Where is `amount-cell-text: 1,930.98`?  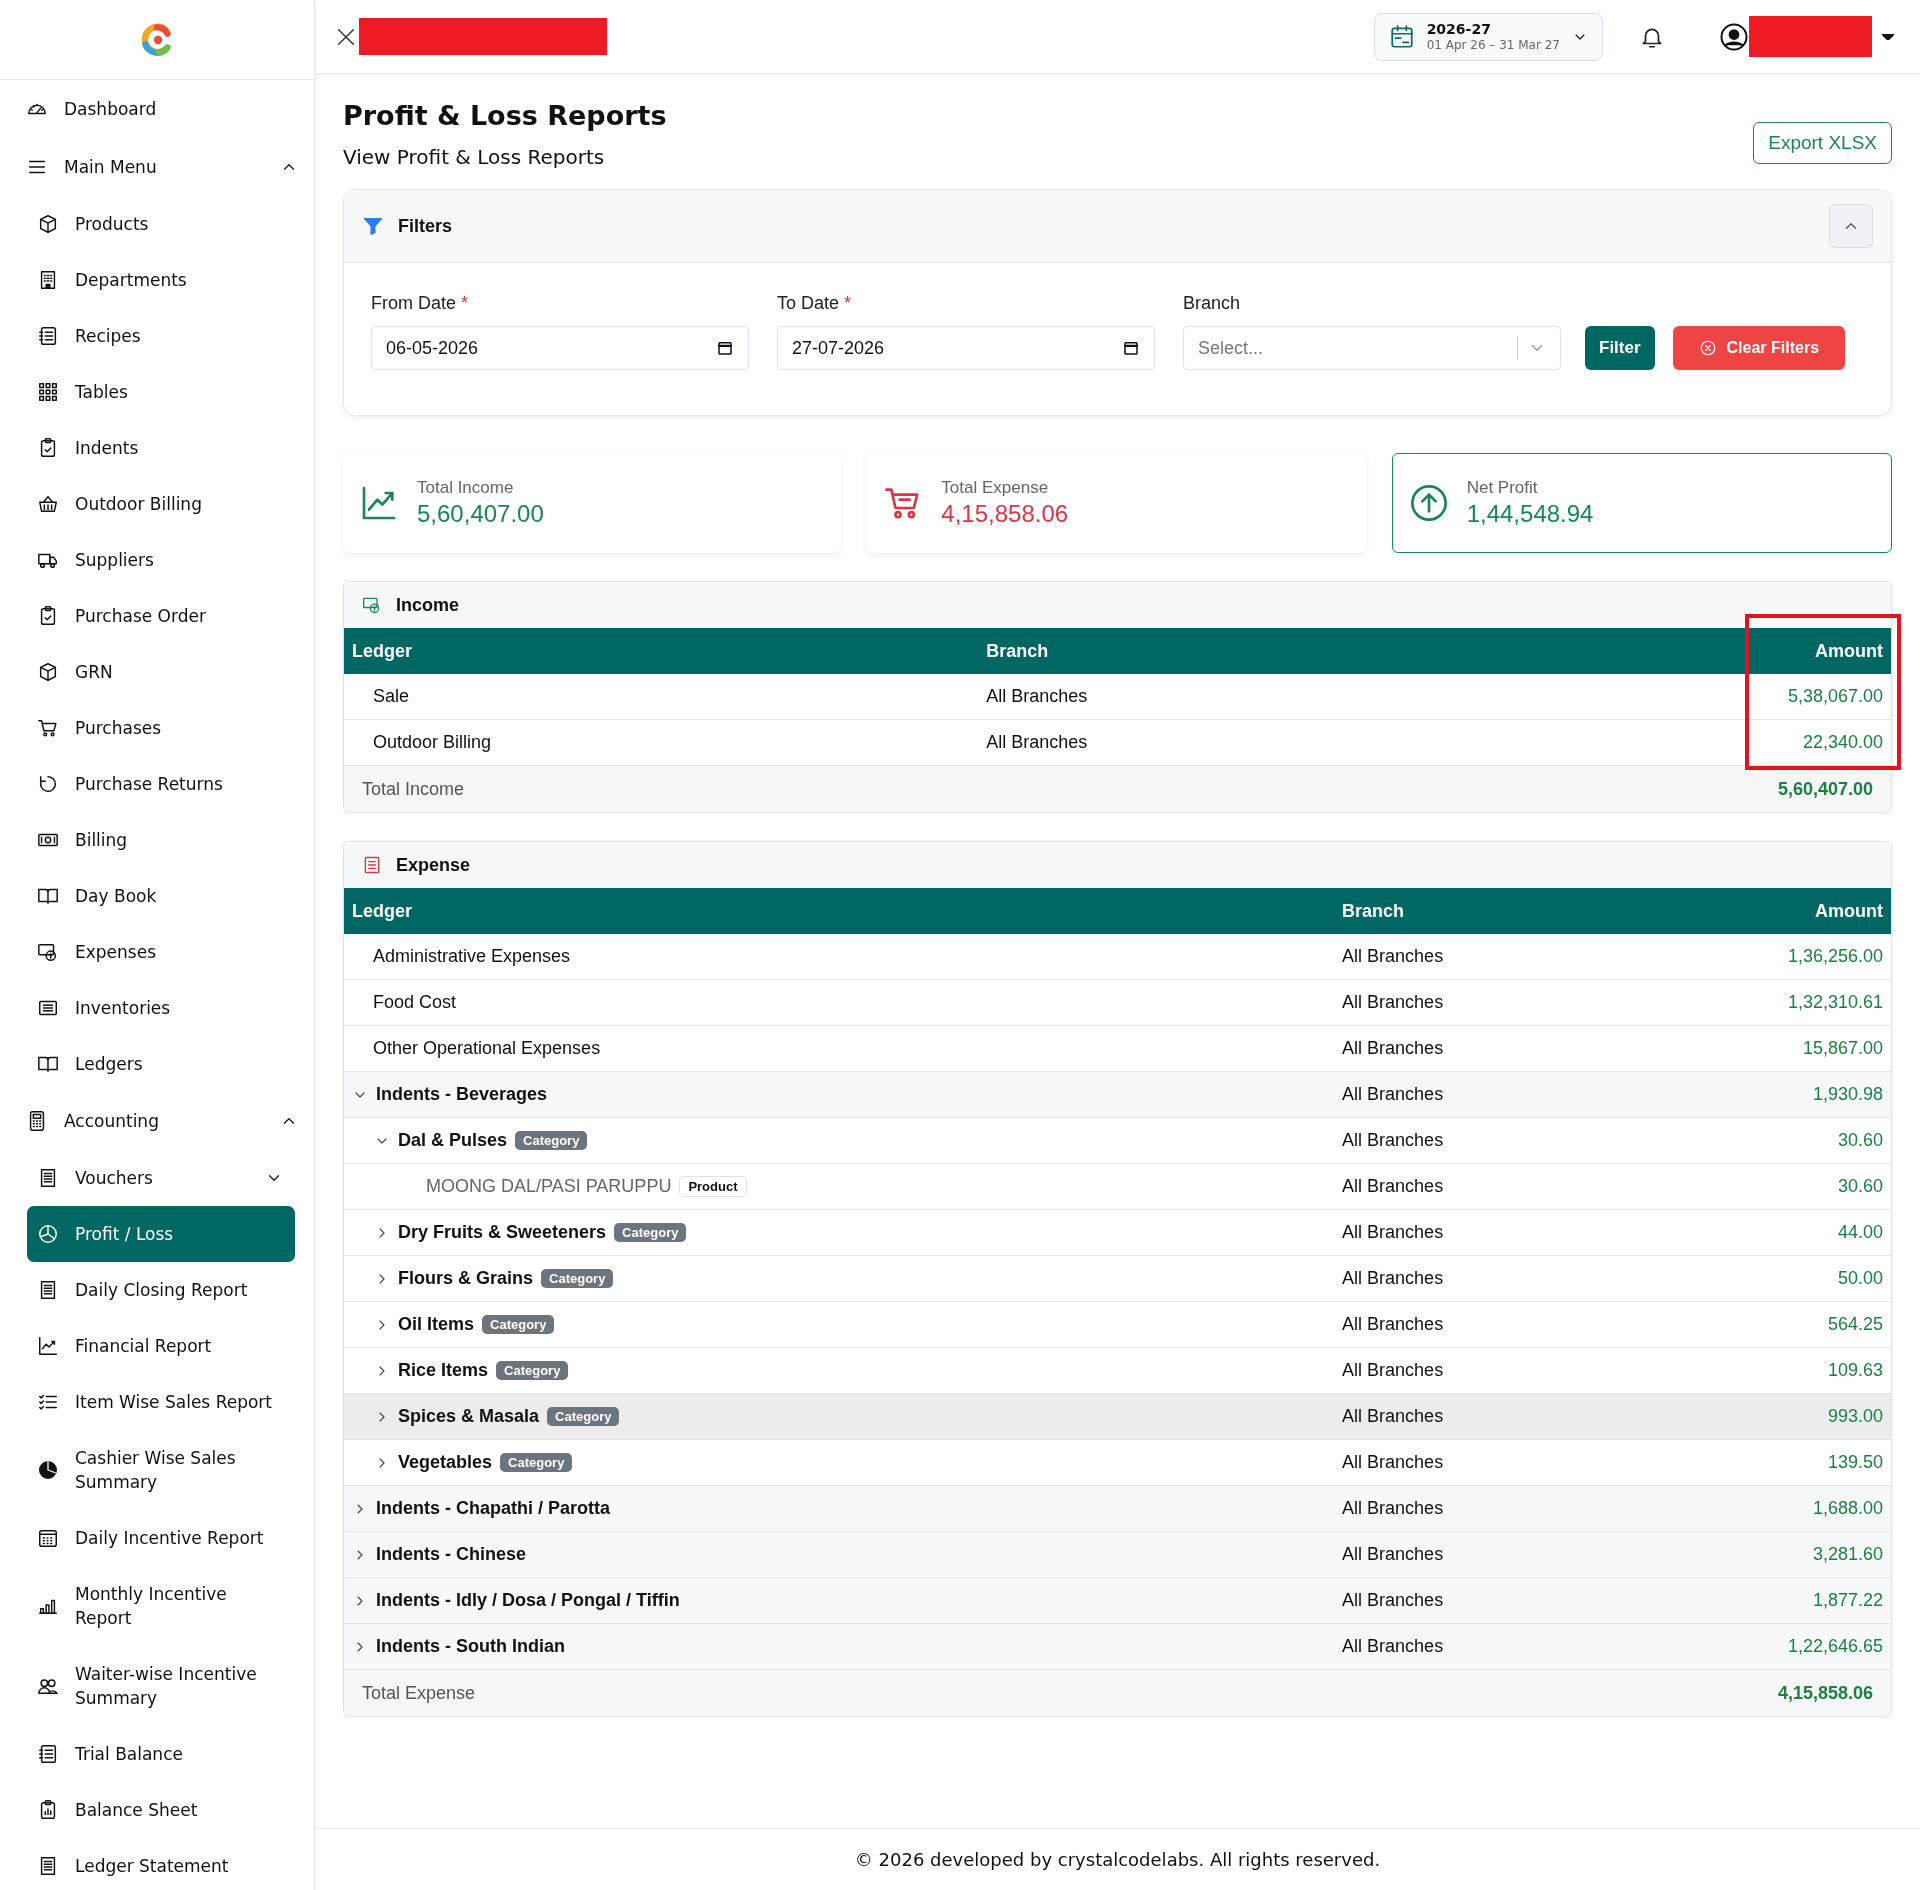 amount-cell-text: 1,930.98 is located at coordinates (1847, 1094).